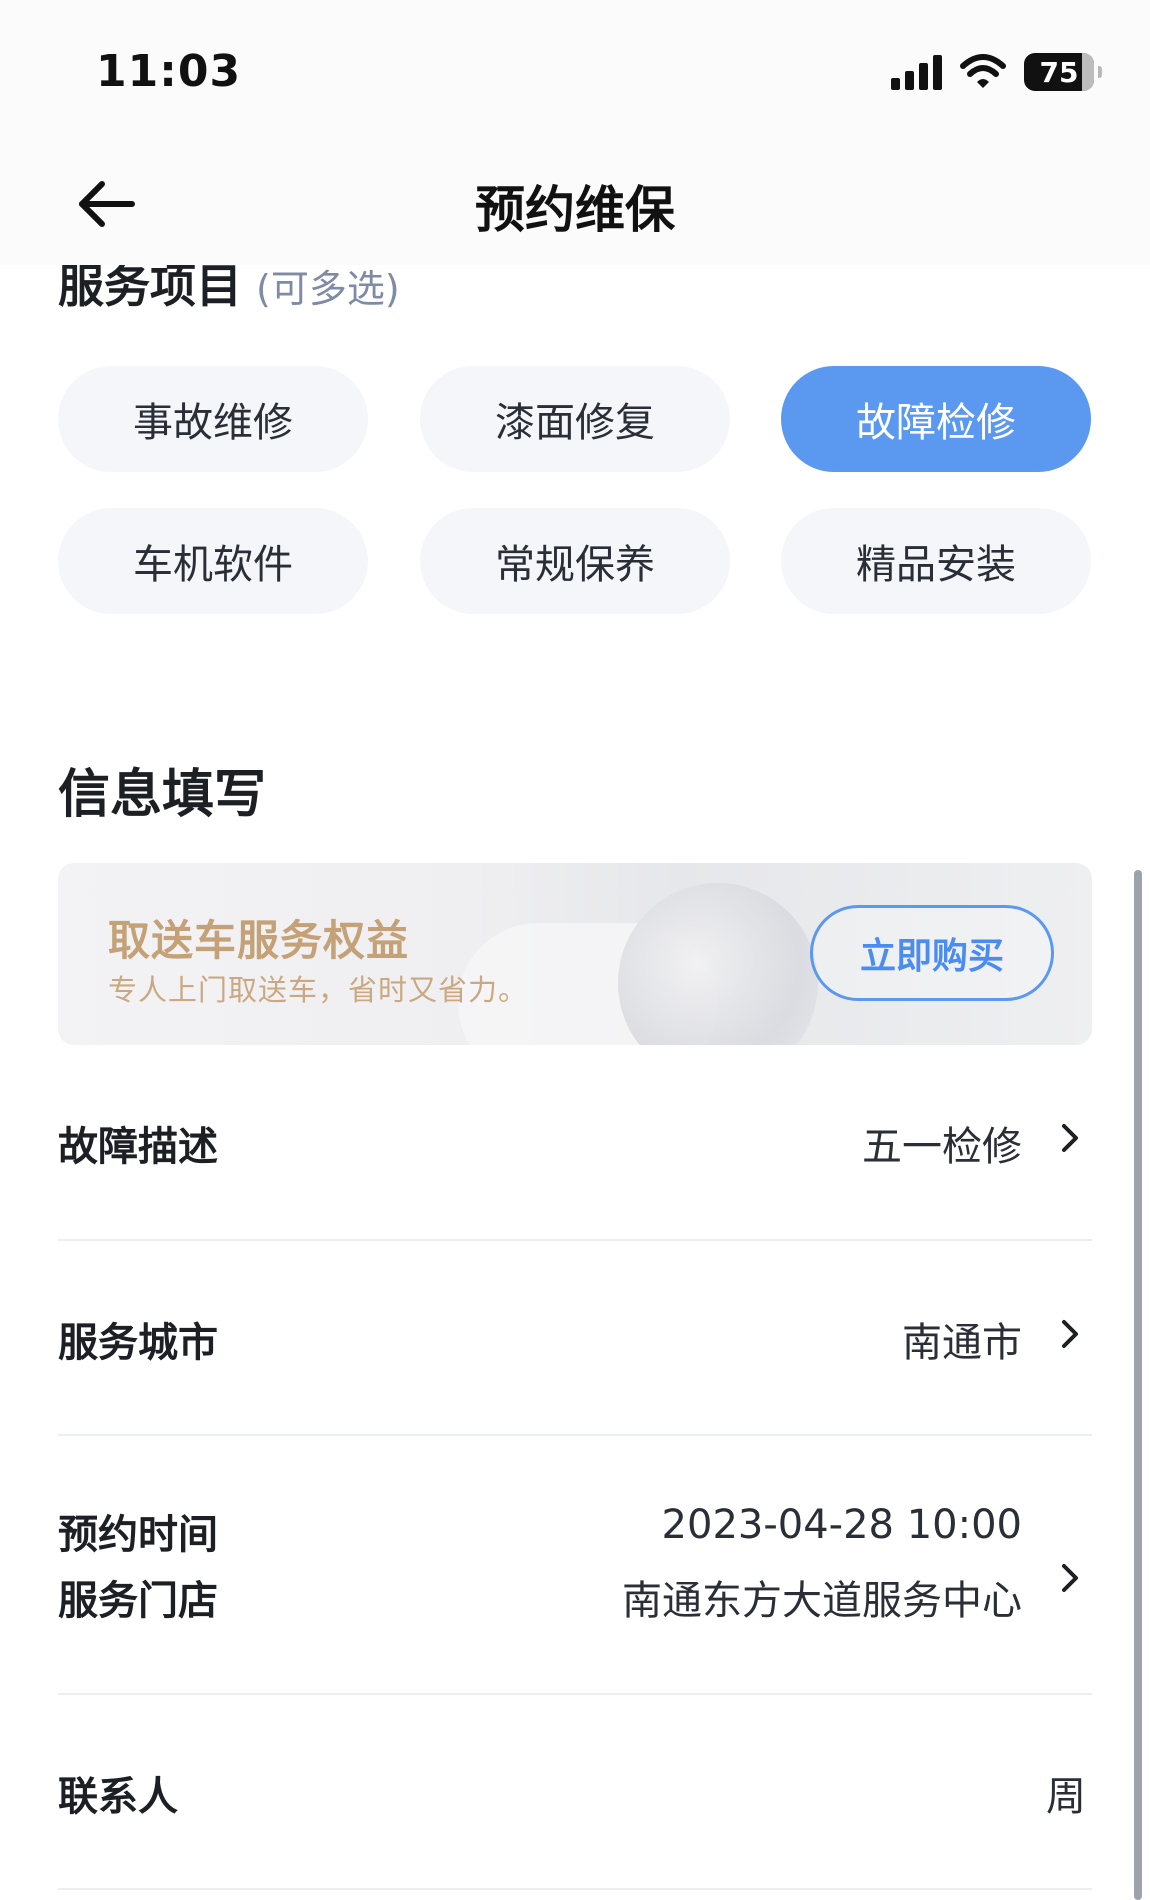  I want to click on service-store-label: 服务门店, so click(138, 1601).